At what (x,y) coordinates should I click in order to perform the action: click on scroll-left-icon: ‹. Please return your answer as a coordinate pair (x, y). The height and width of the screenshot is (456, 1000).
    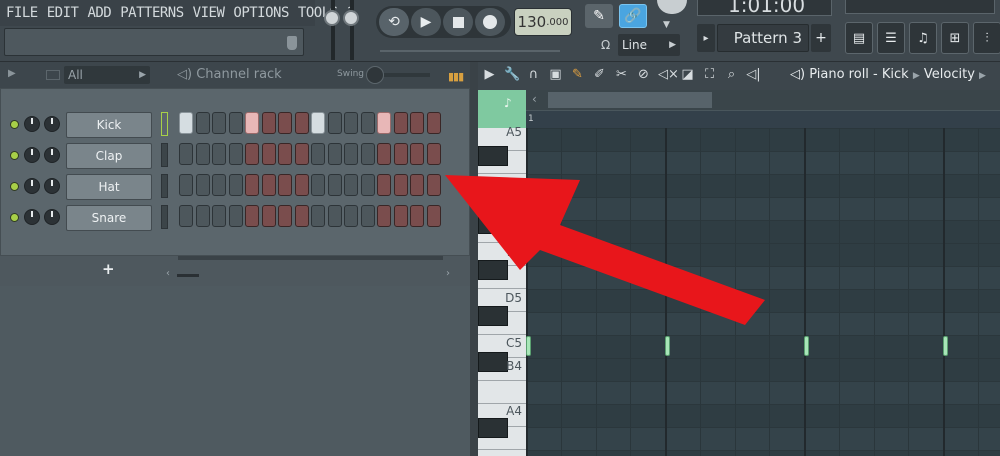
    Looking at the image, I should click on (168, 273).